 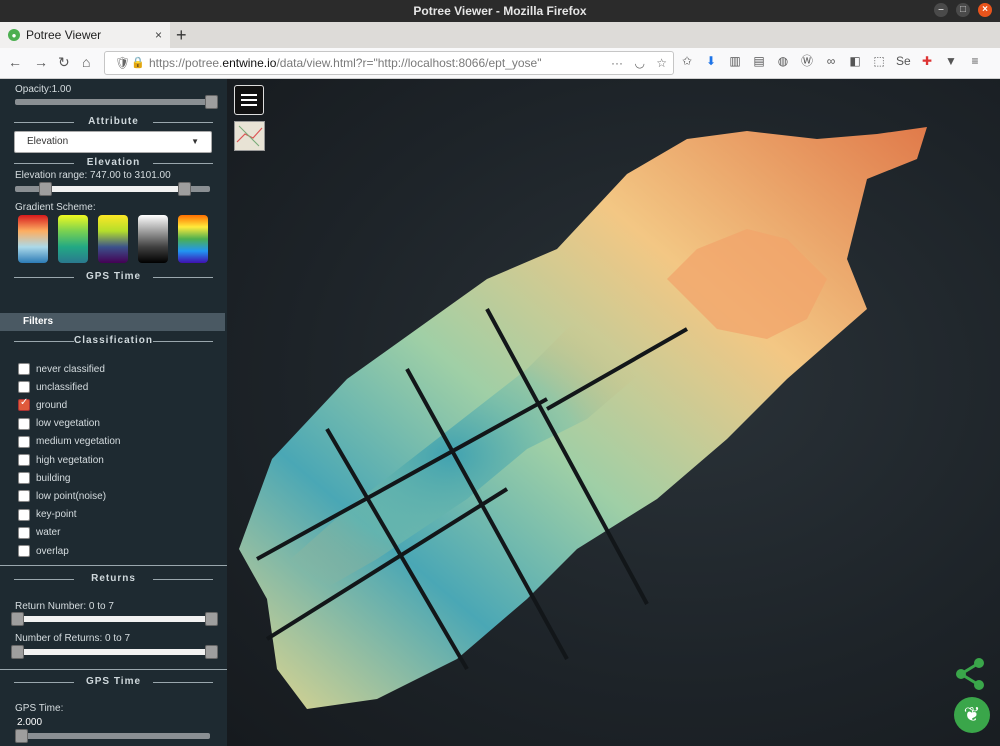 I want to click on account-icon: ✩, so click(x=687, y=61).